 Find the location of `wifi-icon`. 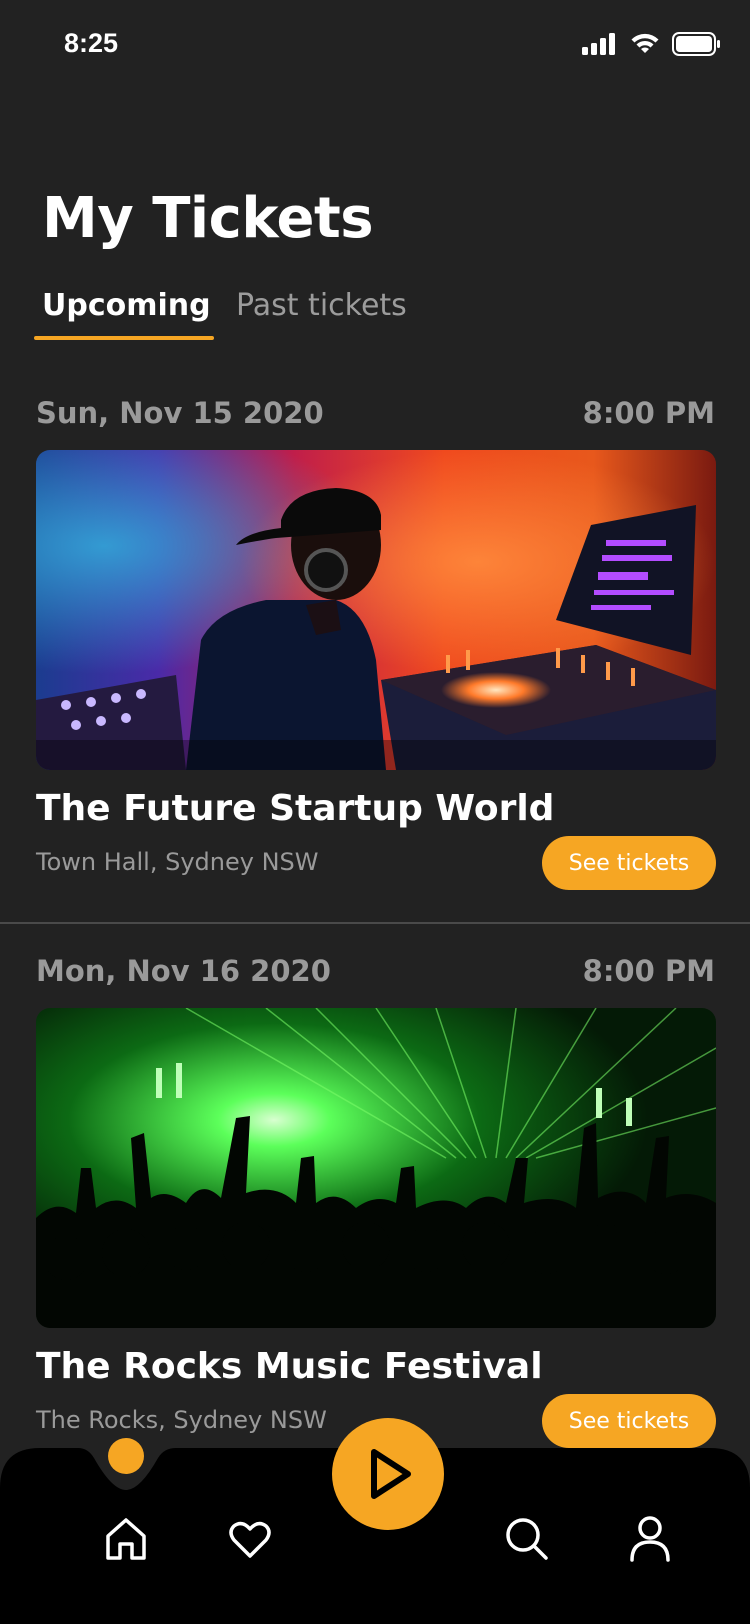

wifi-icon is located at coordinates (645, 43).